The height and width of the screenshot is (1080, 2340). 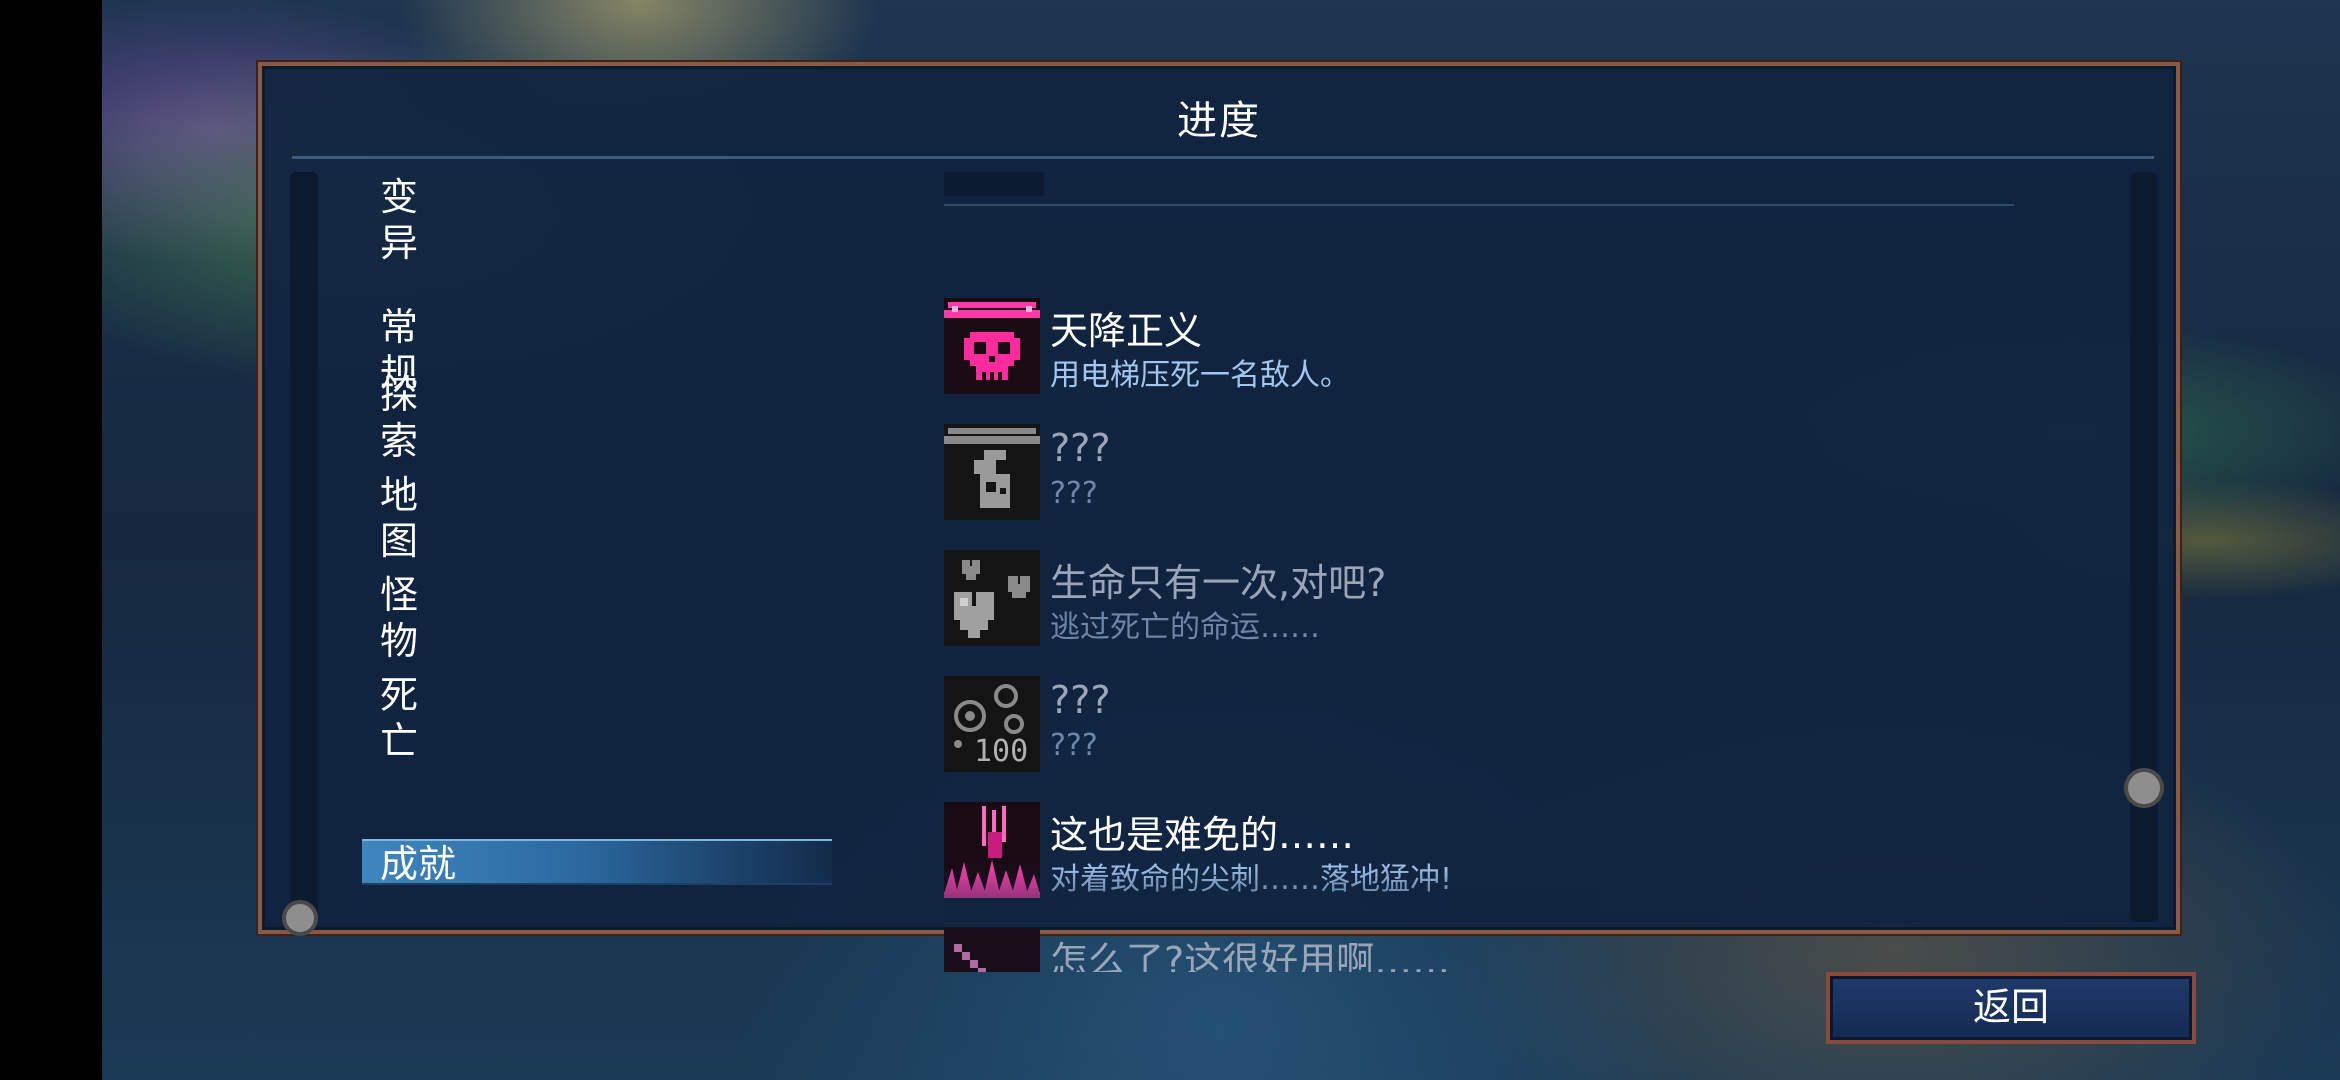 What do you see at coordinates (2011, 1008) in the screenshot?
I see `back-button: 返回` at bounding box center [2011, 1008].